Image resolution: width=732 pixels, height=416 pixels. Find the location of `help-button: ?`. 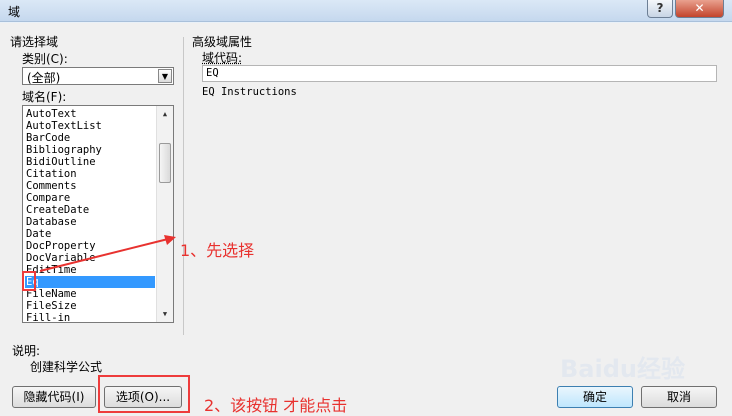

help-button: ? is located at coordinates (660, 9).